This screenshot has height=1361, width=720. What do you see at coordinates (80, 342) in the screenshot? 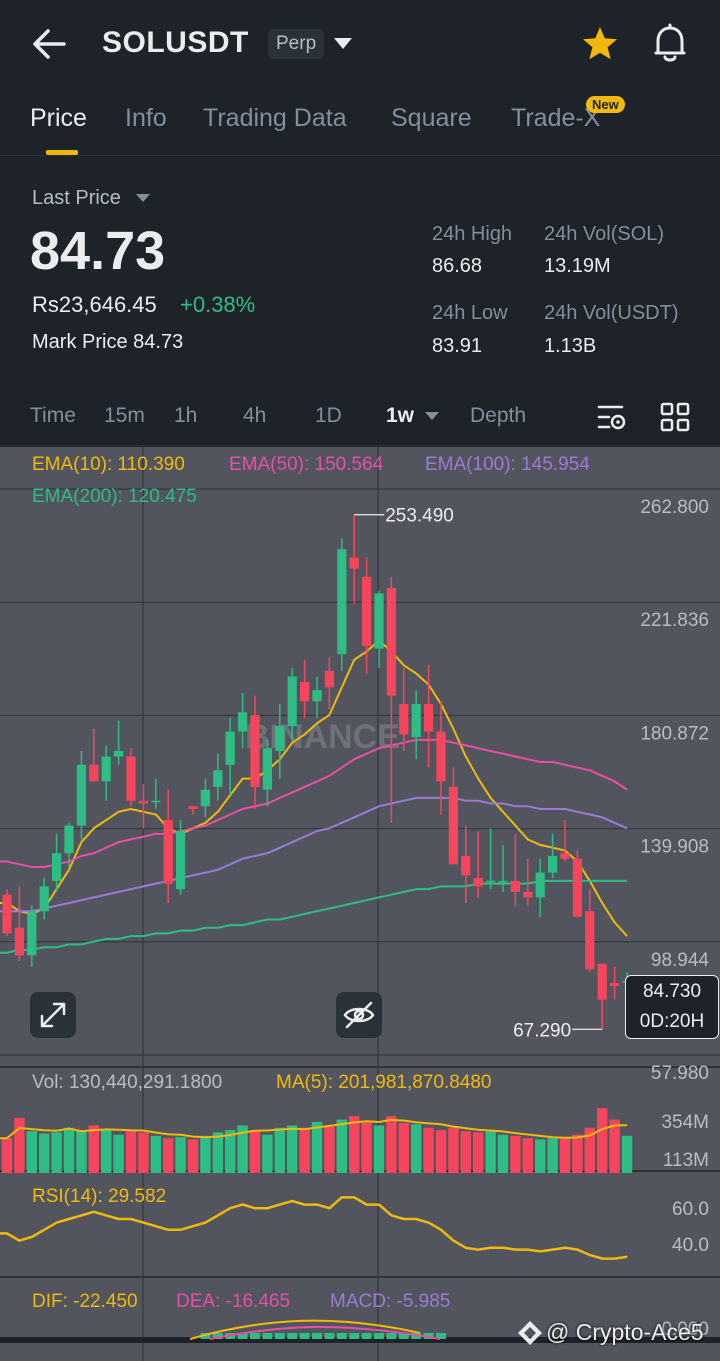
I see `mark-price-label: Mark Price` at bounding box center [80, 342].